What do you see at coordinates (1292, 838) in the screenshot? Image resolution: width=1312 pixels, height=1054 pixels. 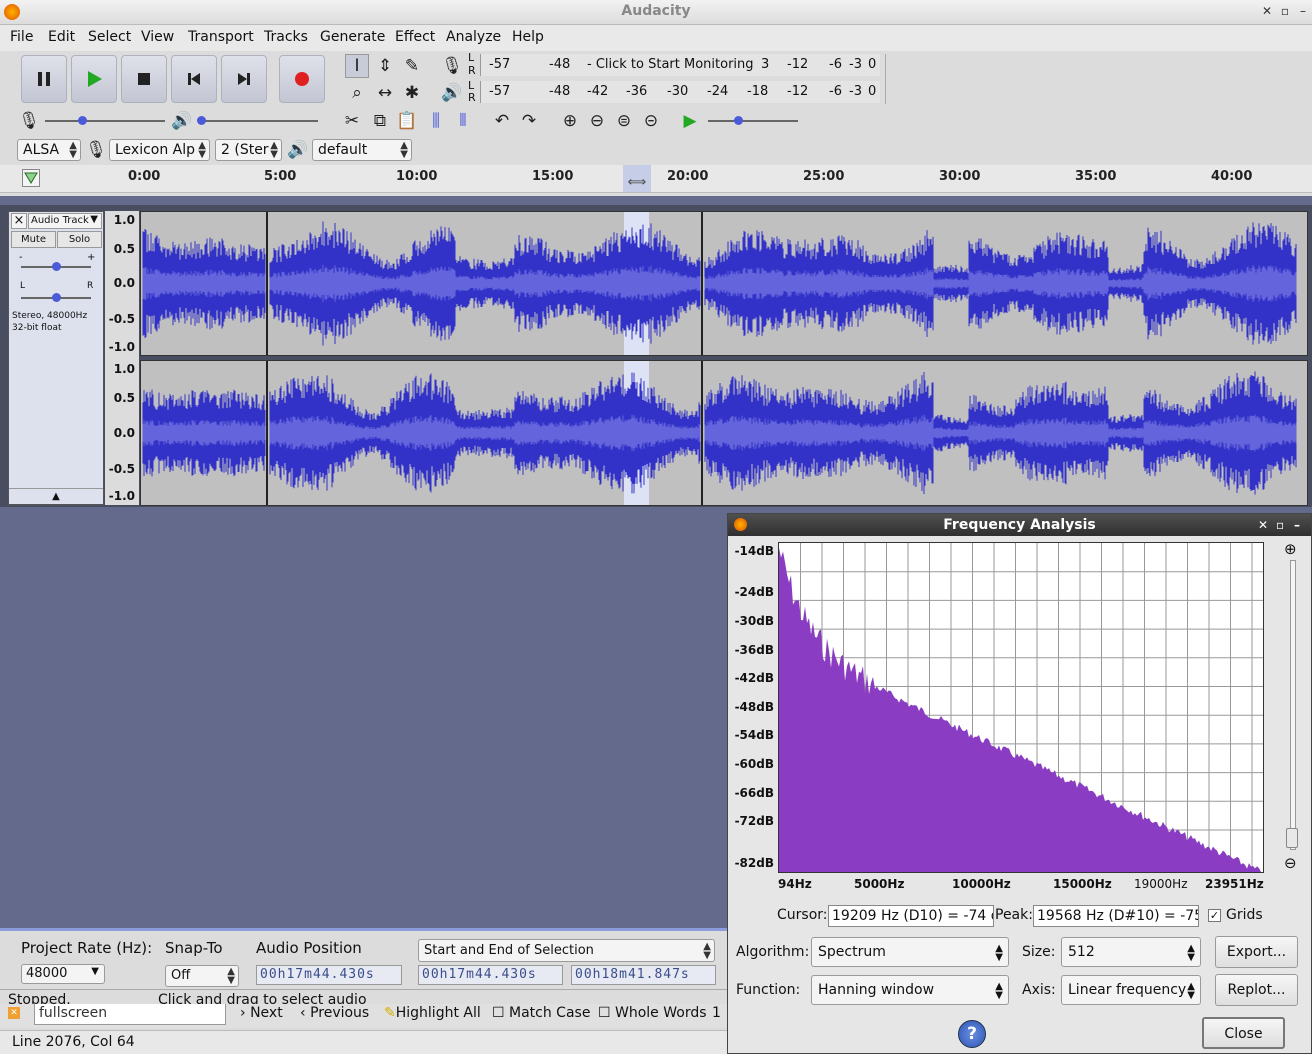 I see `zoom-slider-thumb` at bounding box center [1292, 838].